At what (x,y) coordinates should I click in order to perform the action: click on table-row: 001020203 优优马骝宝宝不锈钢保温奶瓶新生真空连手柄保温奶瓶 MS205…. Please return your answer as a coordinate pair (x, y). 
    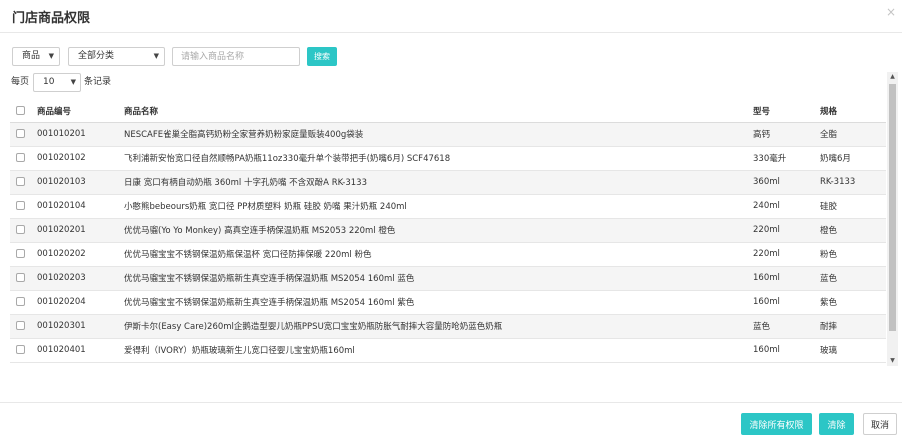
    Looking at the image, I should click on (448, 278).